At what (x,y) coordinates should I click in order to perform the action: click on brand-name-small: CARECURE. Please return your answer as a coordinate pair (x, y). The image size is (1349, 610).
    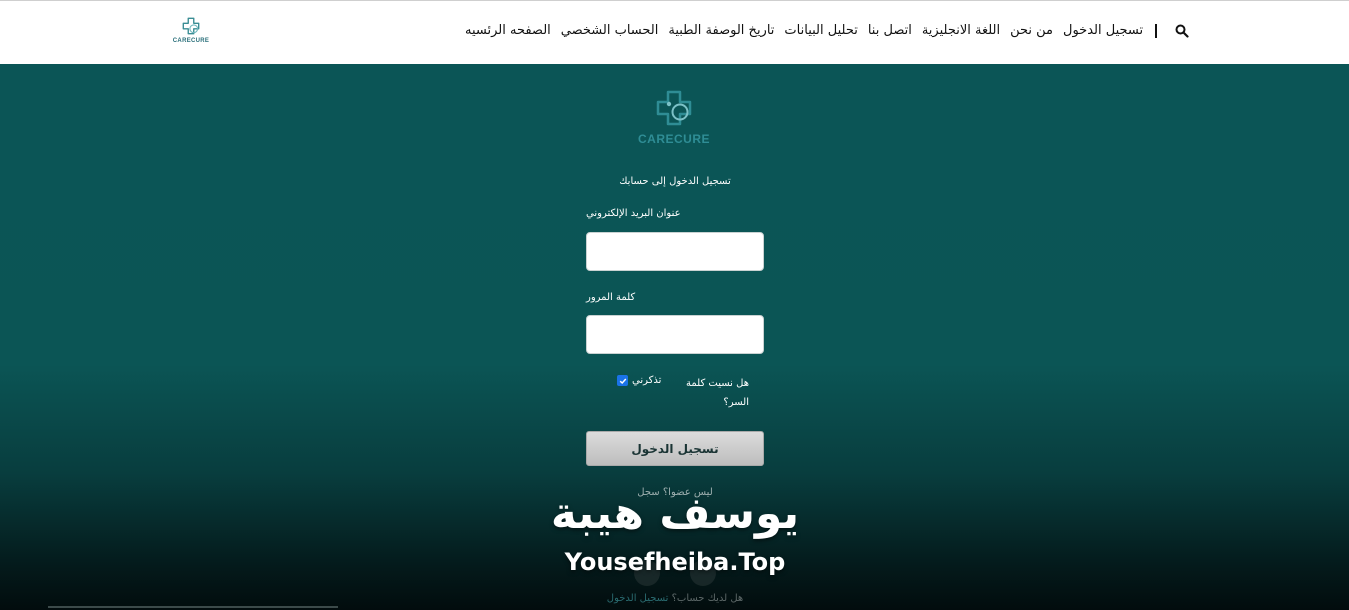
    Looking at the image, I should click on (191, 41).